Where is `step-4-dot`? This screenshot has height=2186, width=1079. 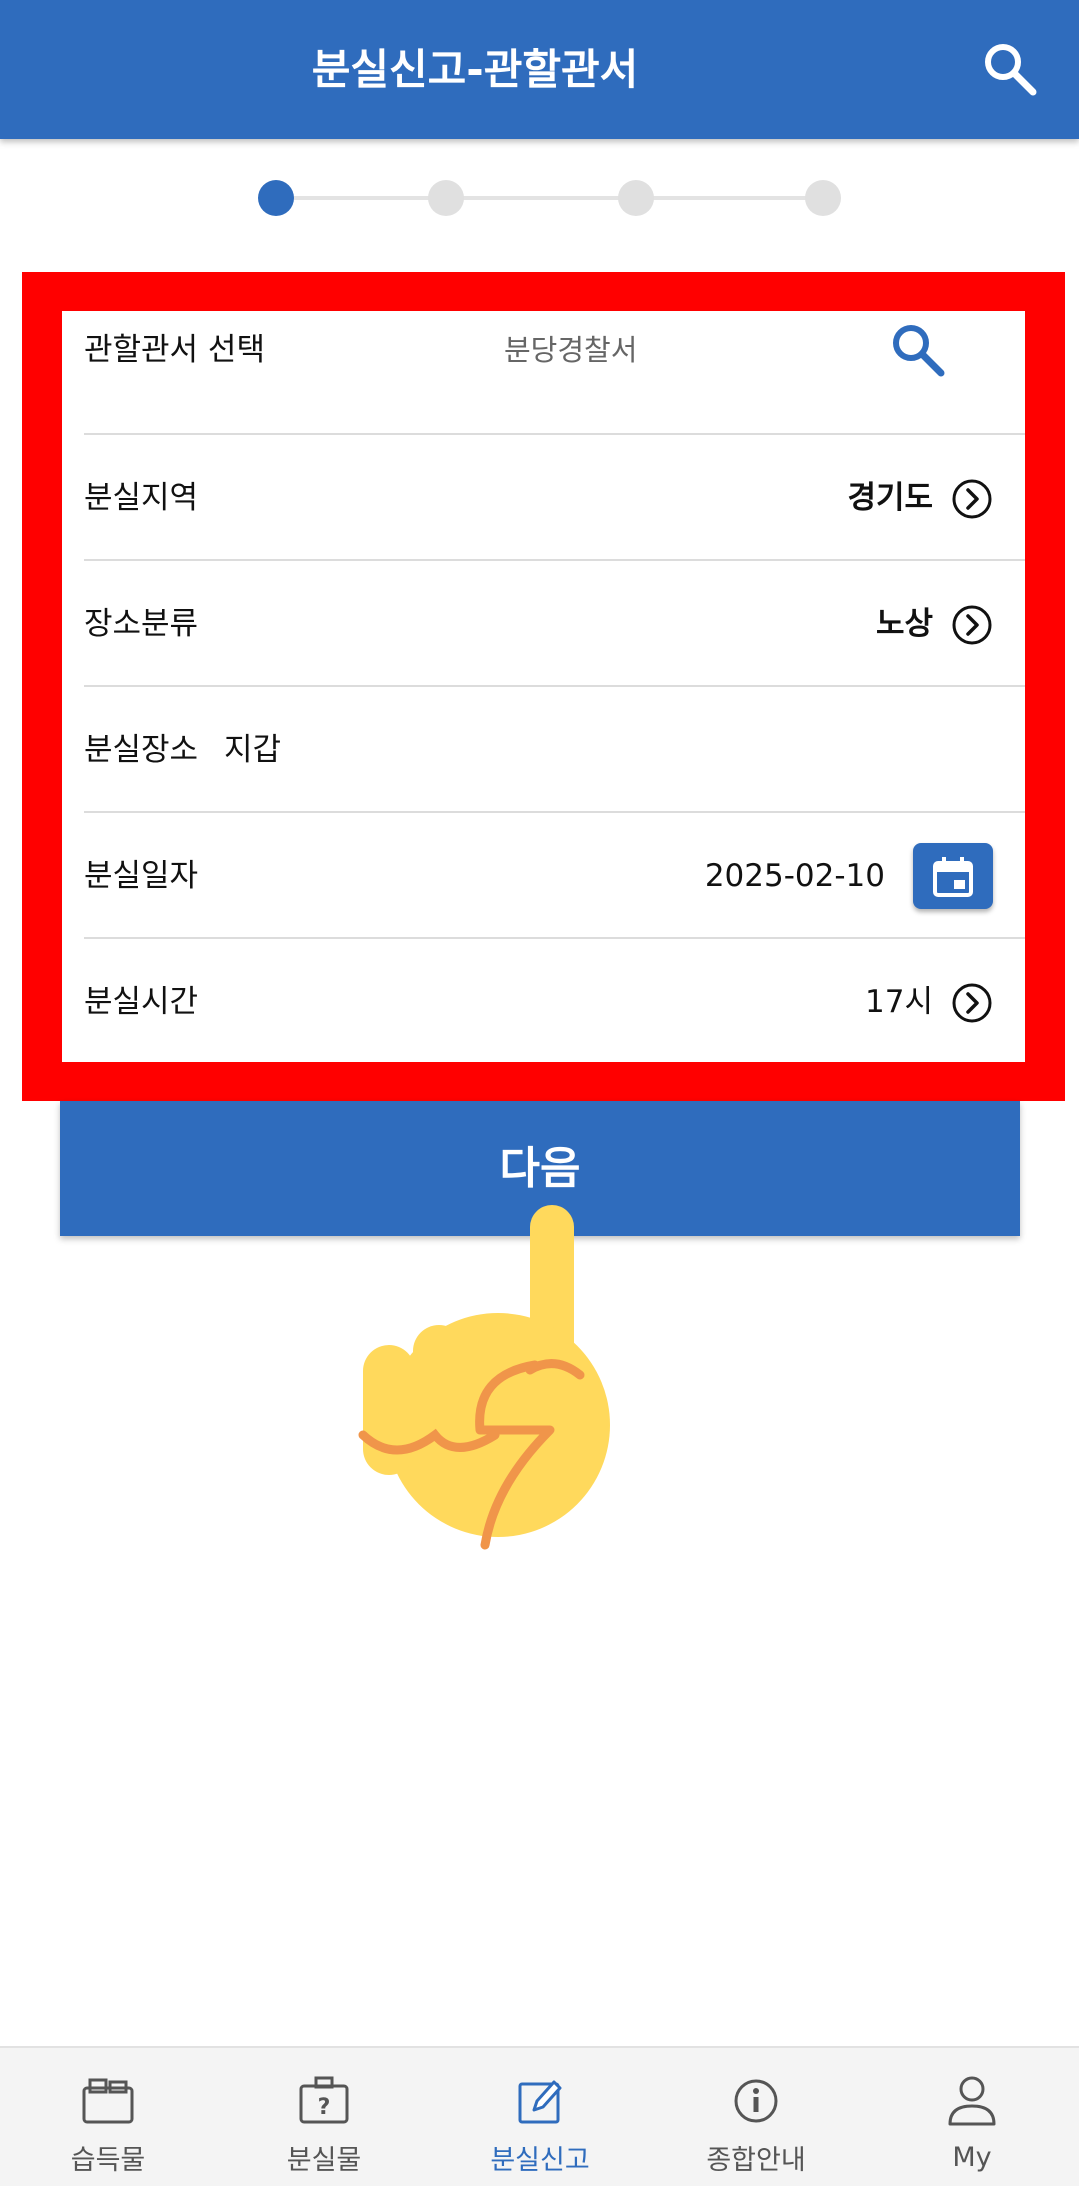
step-4-dot is located at coordinates (823, 198).